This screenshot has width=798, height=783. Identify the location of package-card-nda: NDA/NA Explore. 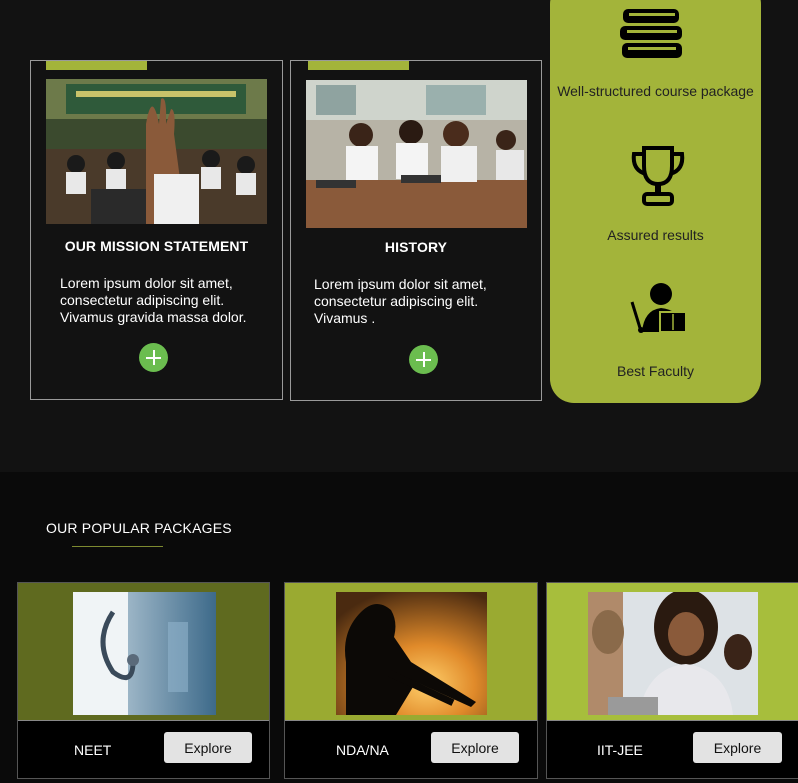
(411, 680).